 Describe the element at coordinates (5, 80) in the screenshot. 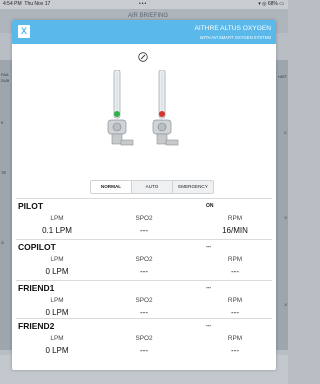

I see `background-left-text: SUB` at that location.